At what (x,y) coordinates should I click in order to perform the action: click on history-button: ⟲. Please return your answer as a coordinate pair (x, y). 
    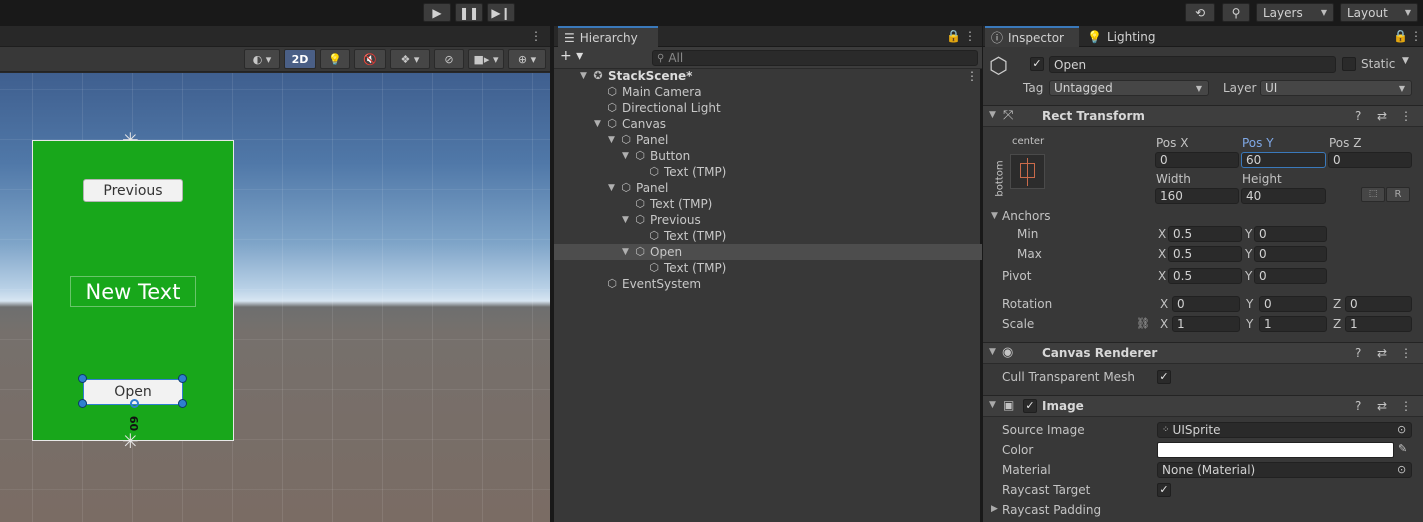
    Looking at the image, I should click on (1200, 12).